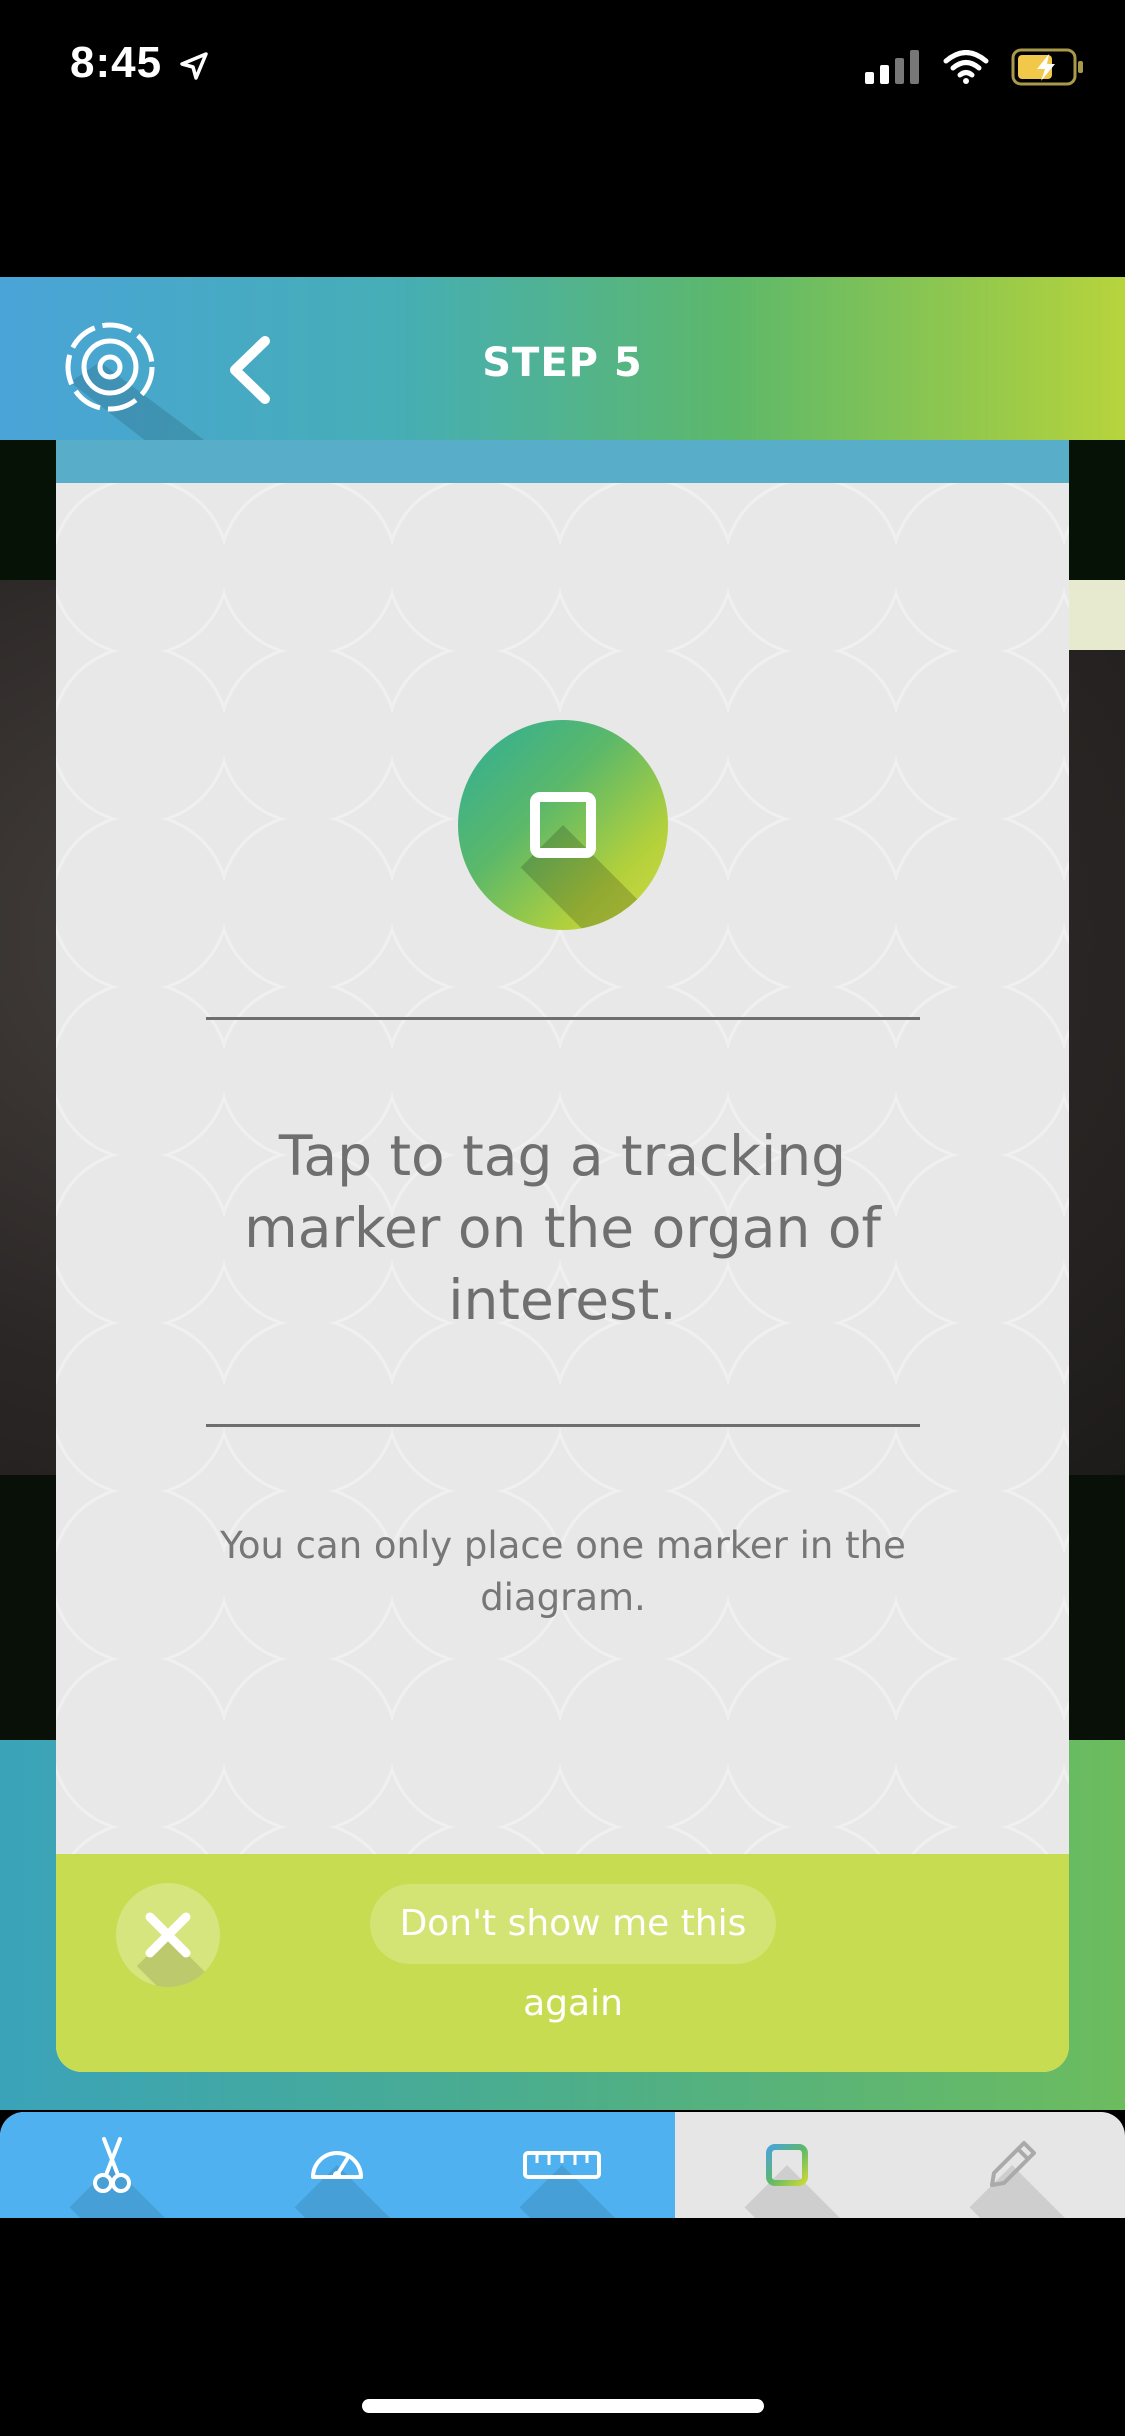 The width and height of the screenshot is (1125, 2436). What do you see at coordinates (966, 67) in the screenshot?
I see `wifi-icon` at bounding box center [966, 67].